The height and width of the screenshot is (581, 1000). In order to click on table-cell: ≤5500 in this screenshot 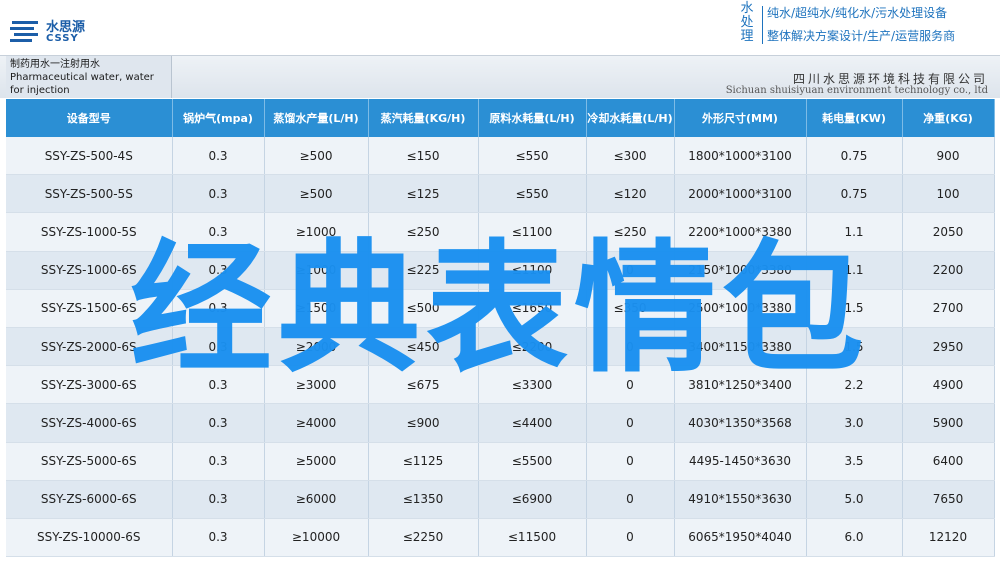, I will do `click(532, 461)`.